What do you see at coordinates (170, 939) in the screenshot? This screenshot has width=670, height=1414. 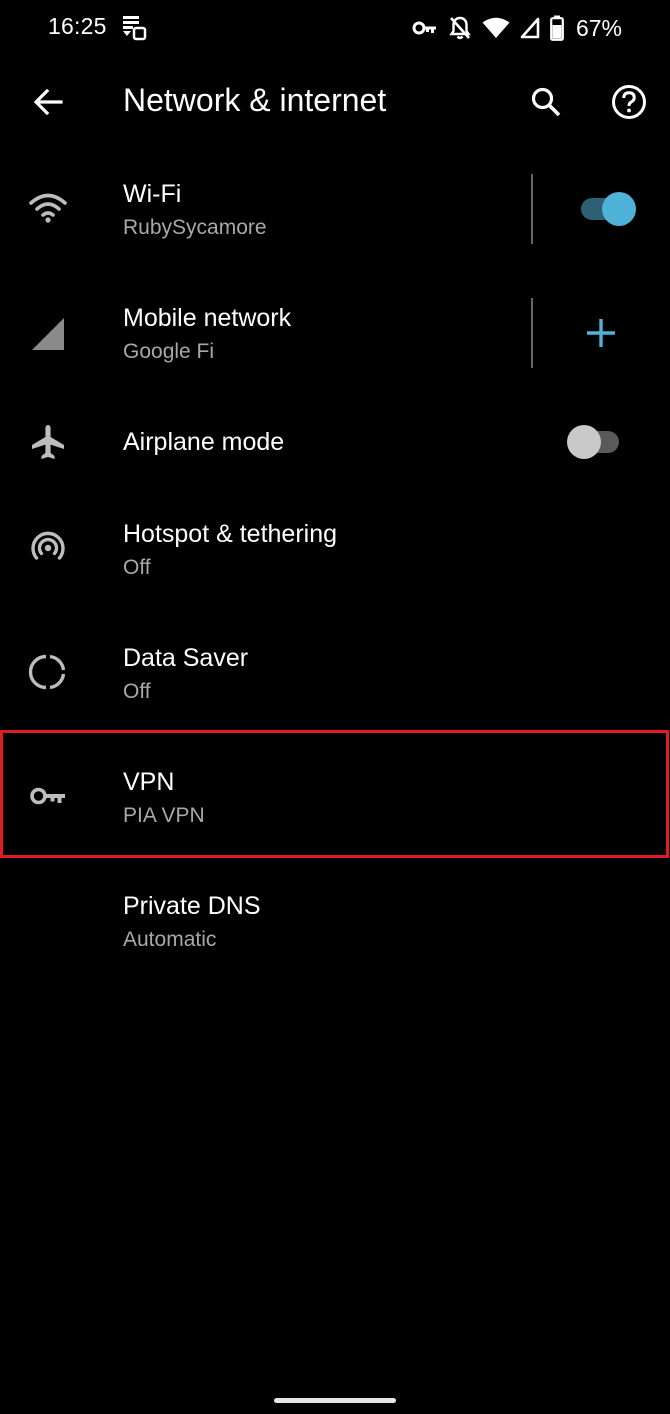 I see `private-dns-summary: Automatic` at bounding box center [170, 939].